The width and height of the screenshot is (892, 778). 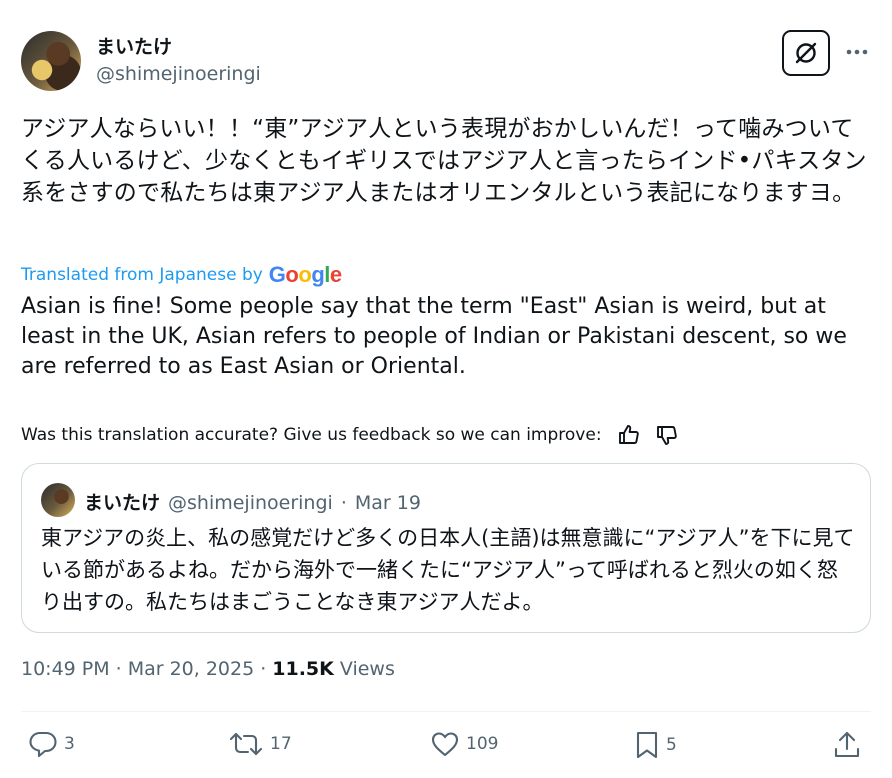 I want to click on tweet-metadata: 10:49 PM · Mar 20, 2025 · 11.5K Views, so click(x=208, y=669).